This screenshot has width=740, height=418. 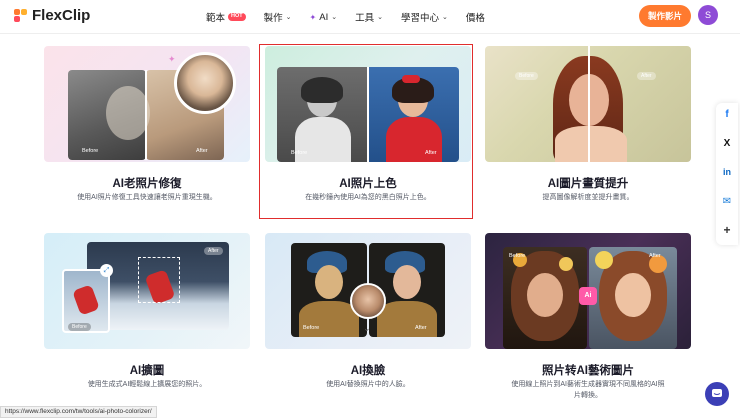 What do you see at coordinates (205, 83) in the screenshot?
I see `zoom-circle` at bounding box center [205, 83].